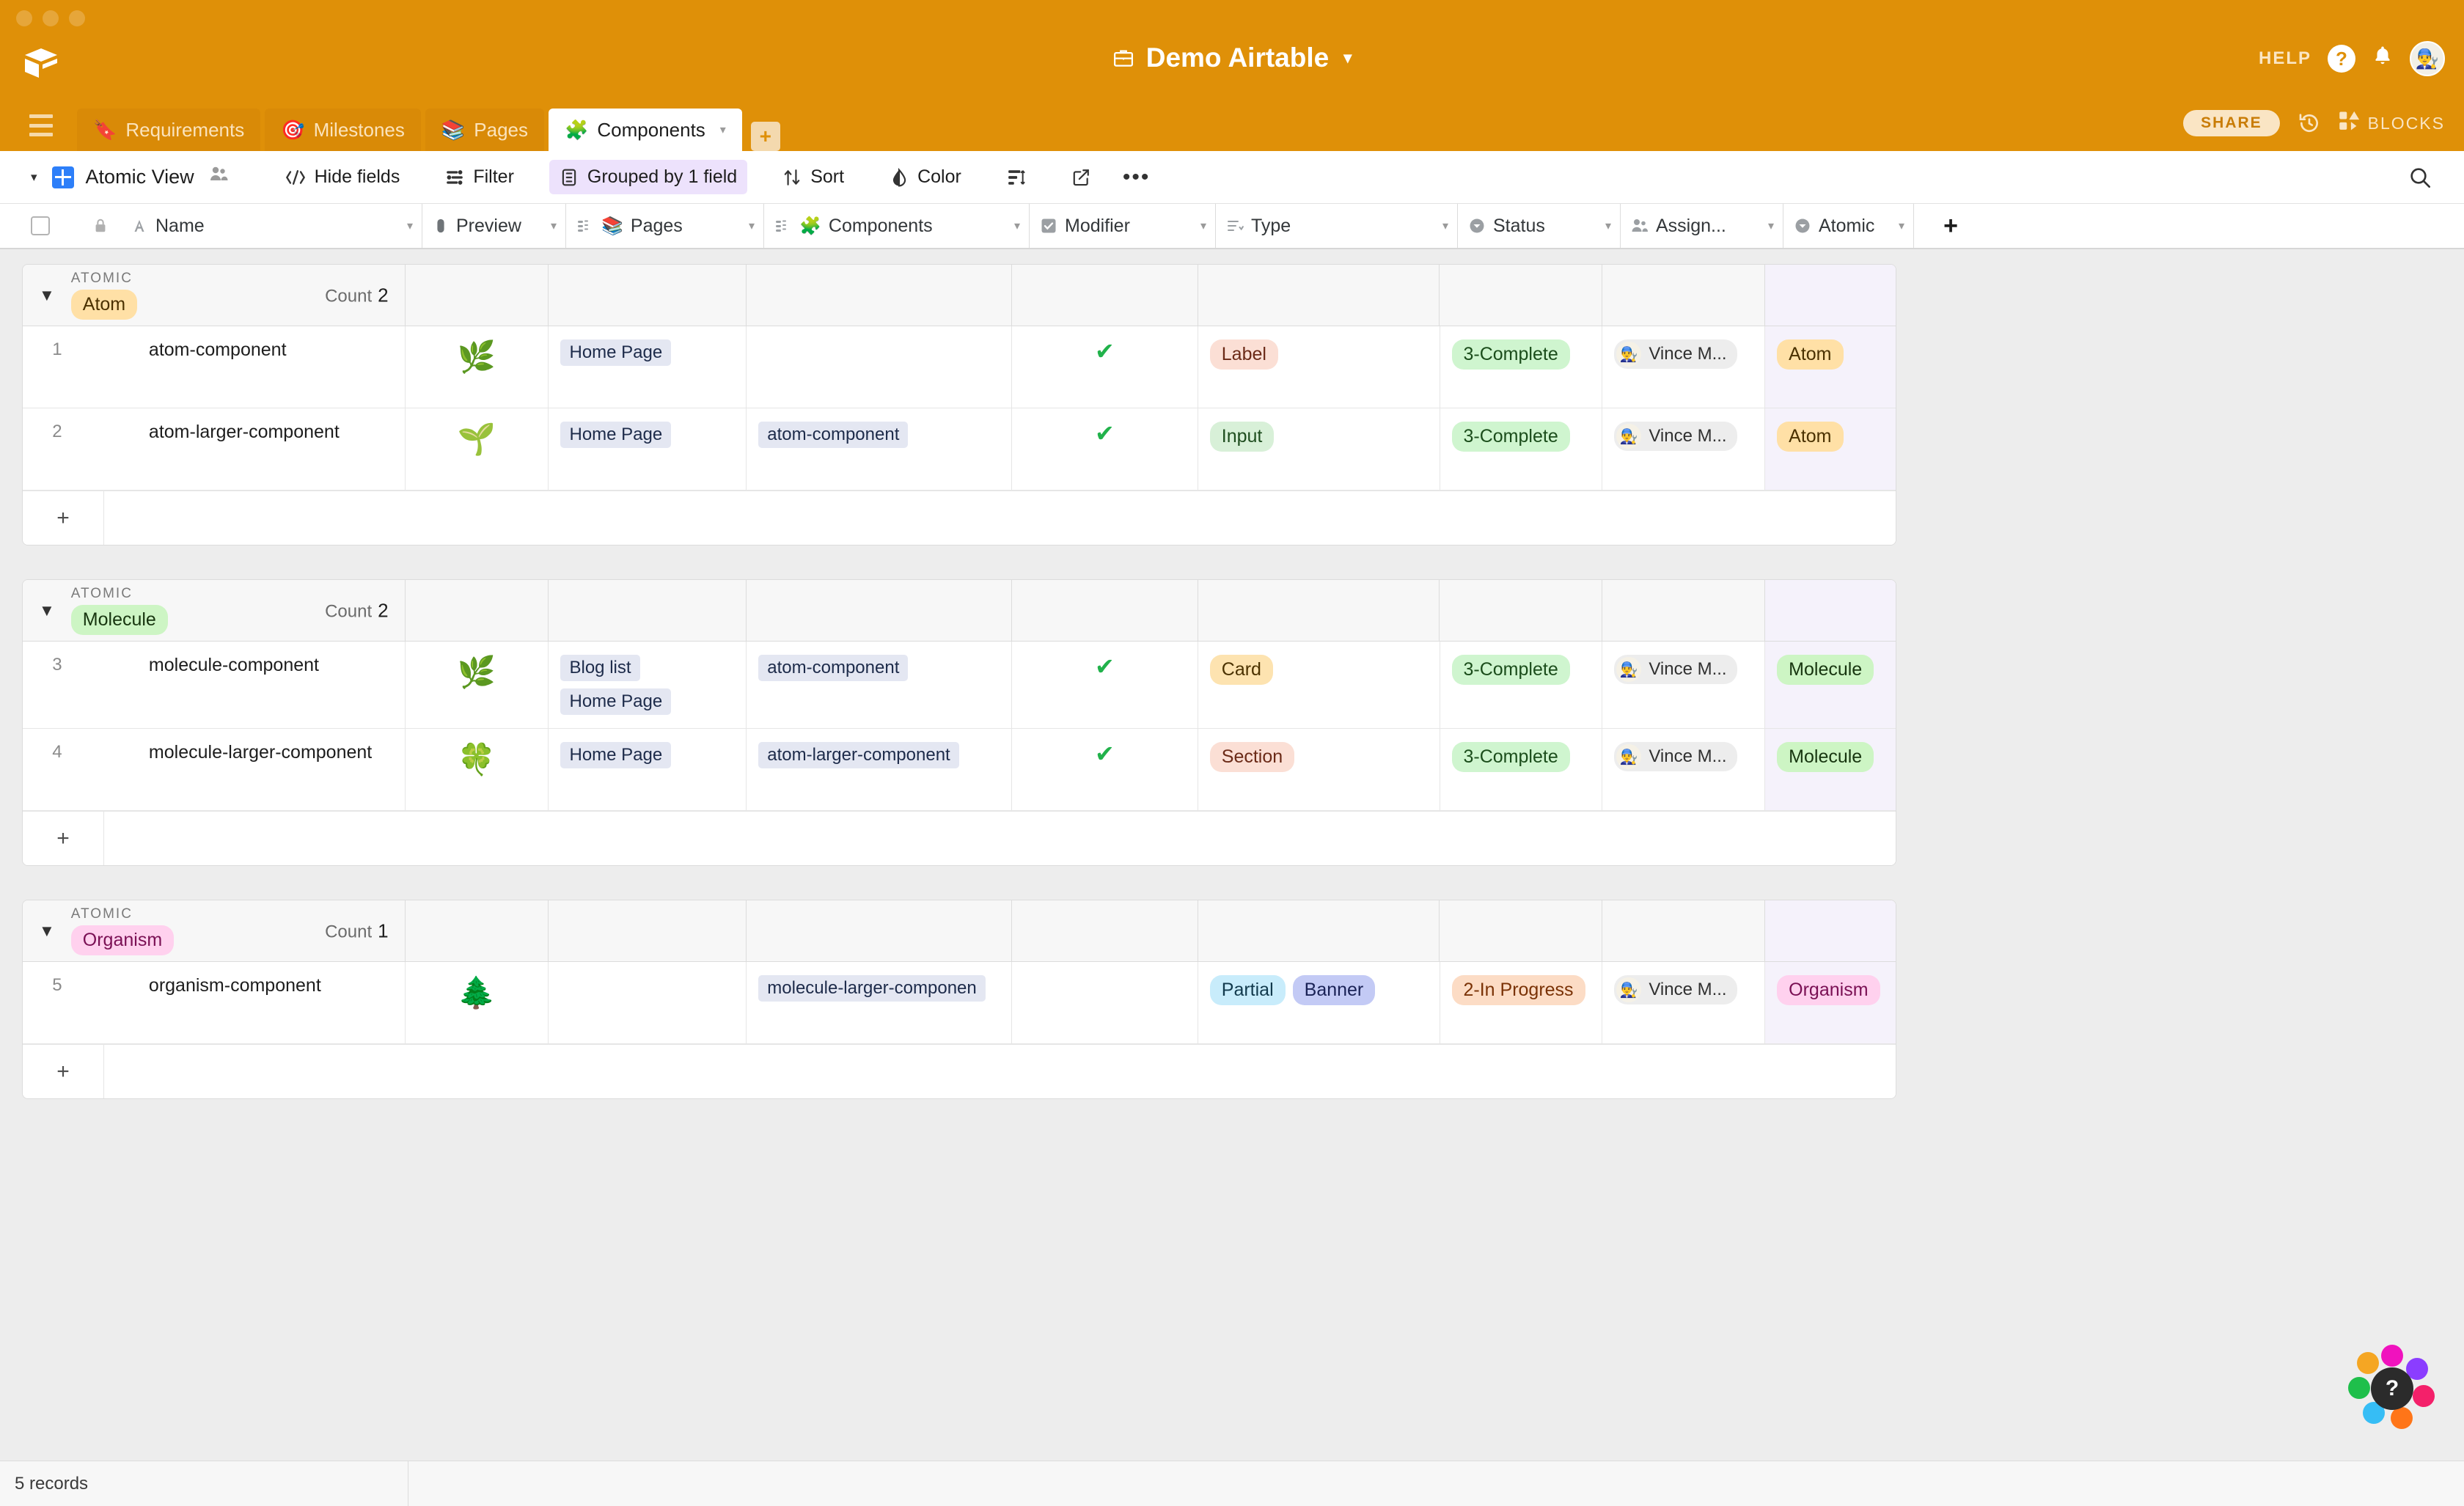 The height and width of the screenshot is (1506, 2464). What do you see at coordinates (1105, 1002) in the screenshot?
I see `cell-modifier` at bounding box center [1105, 1002].